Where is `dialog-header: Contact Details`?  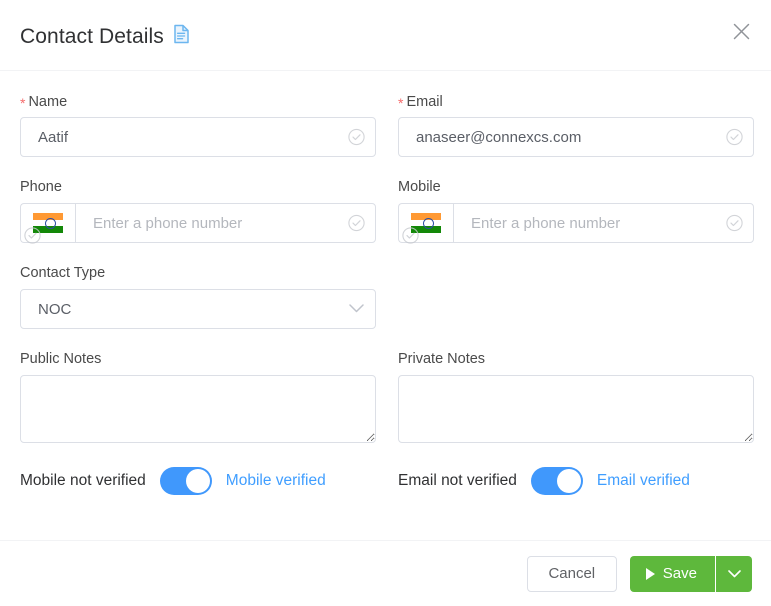
dialog-header: Contact Details is located at coordinates (385, 35).